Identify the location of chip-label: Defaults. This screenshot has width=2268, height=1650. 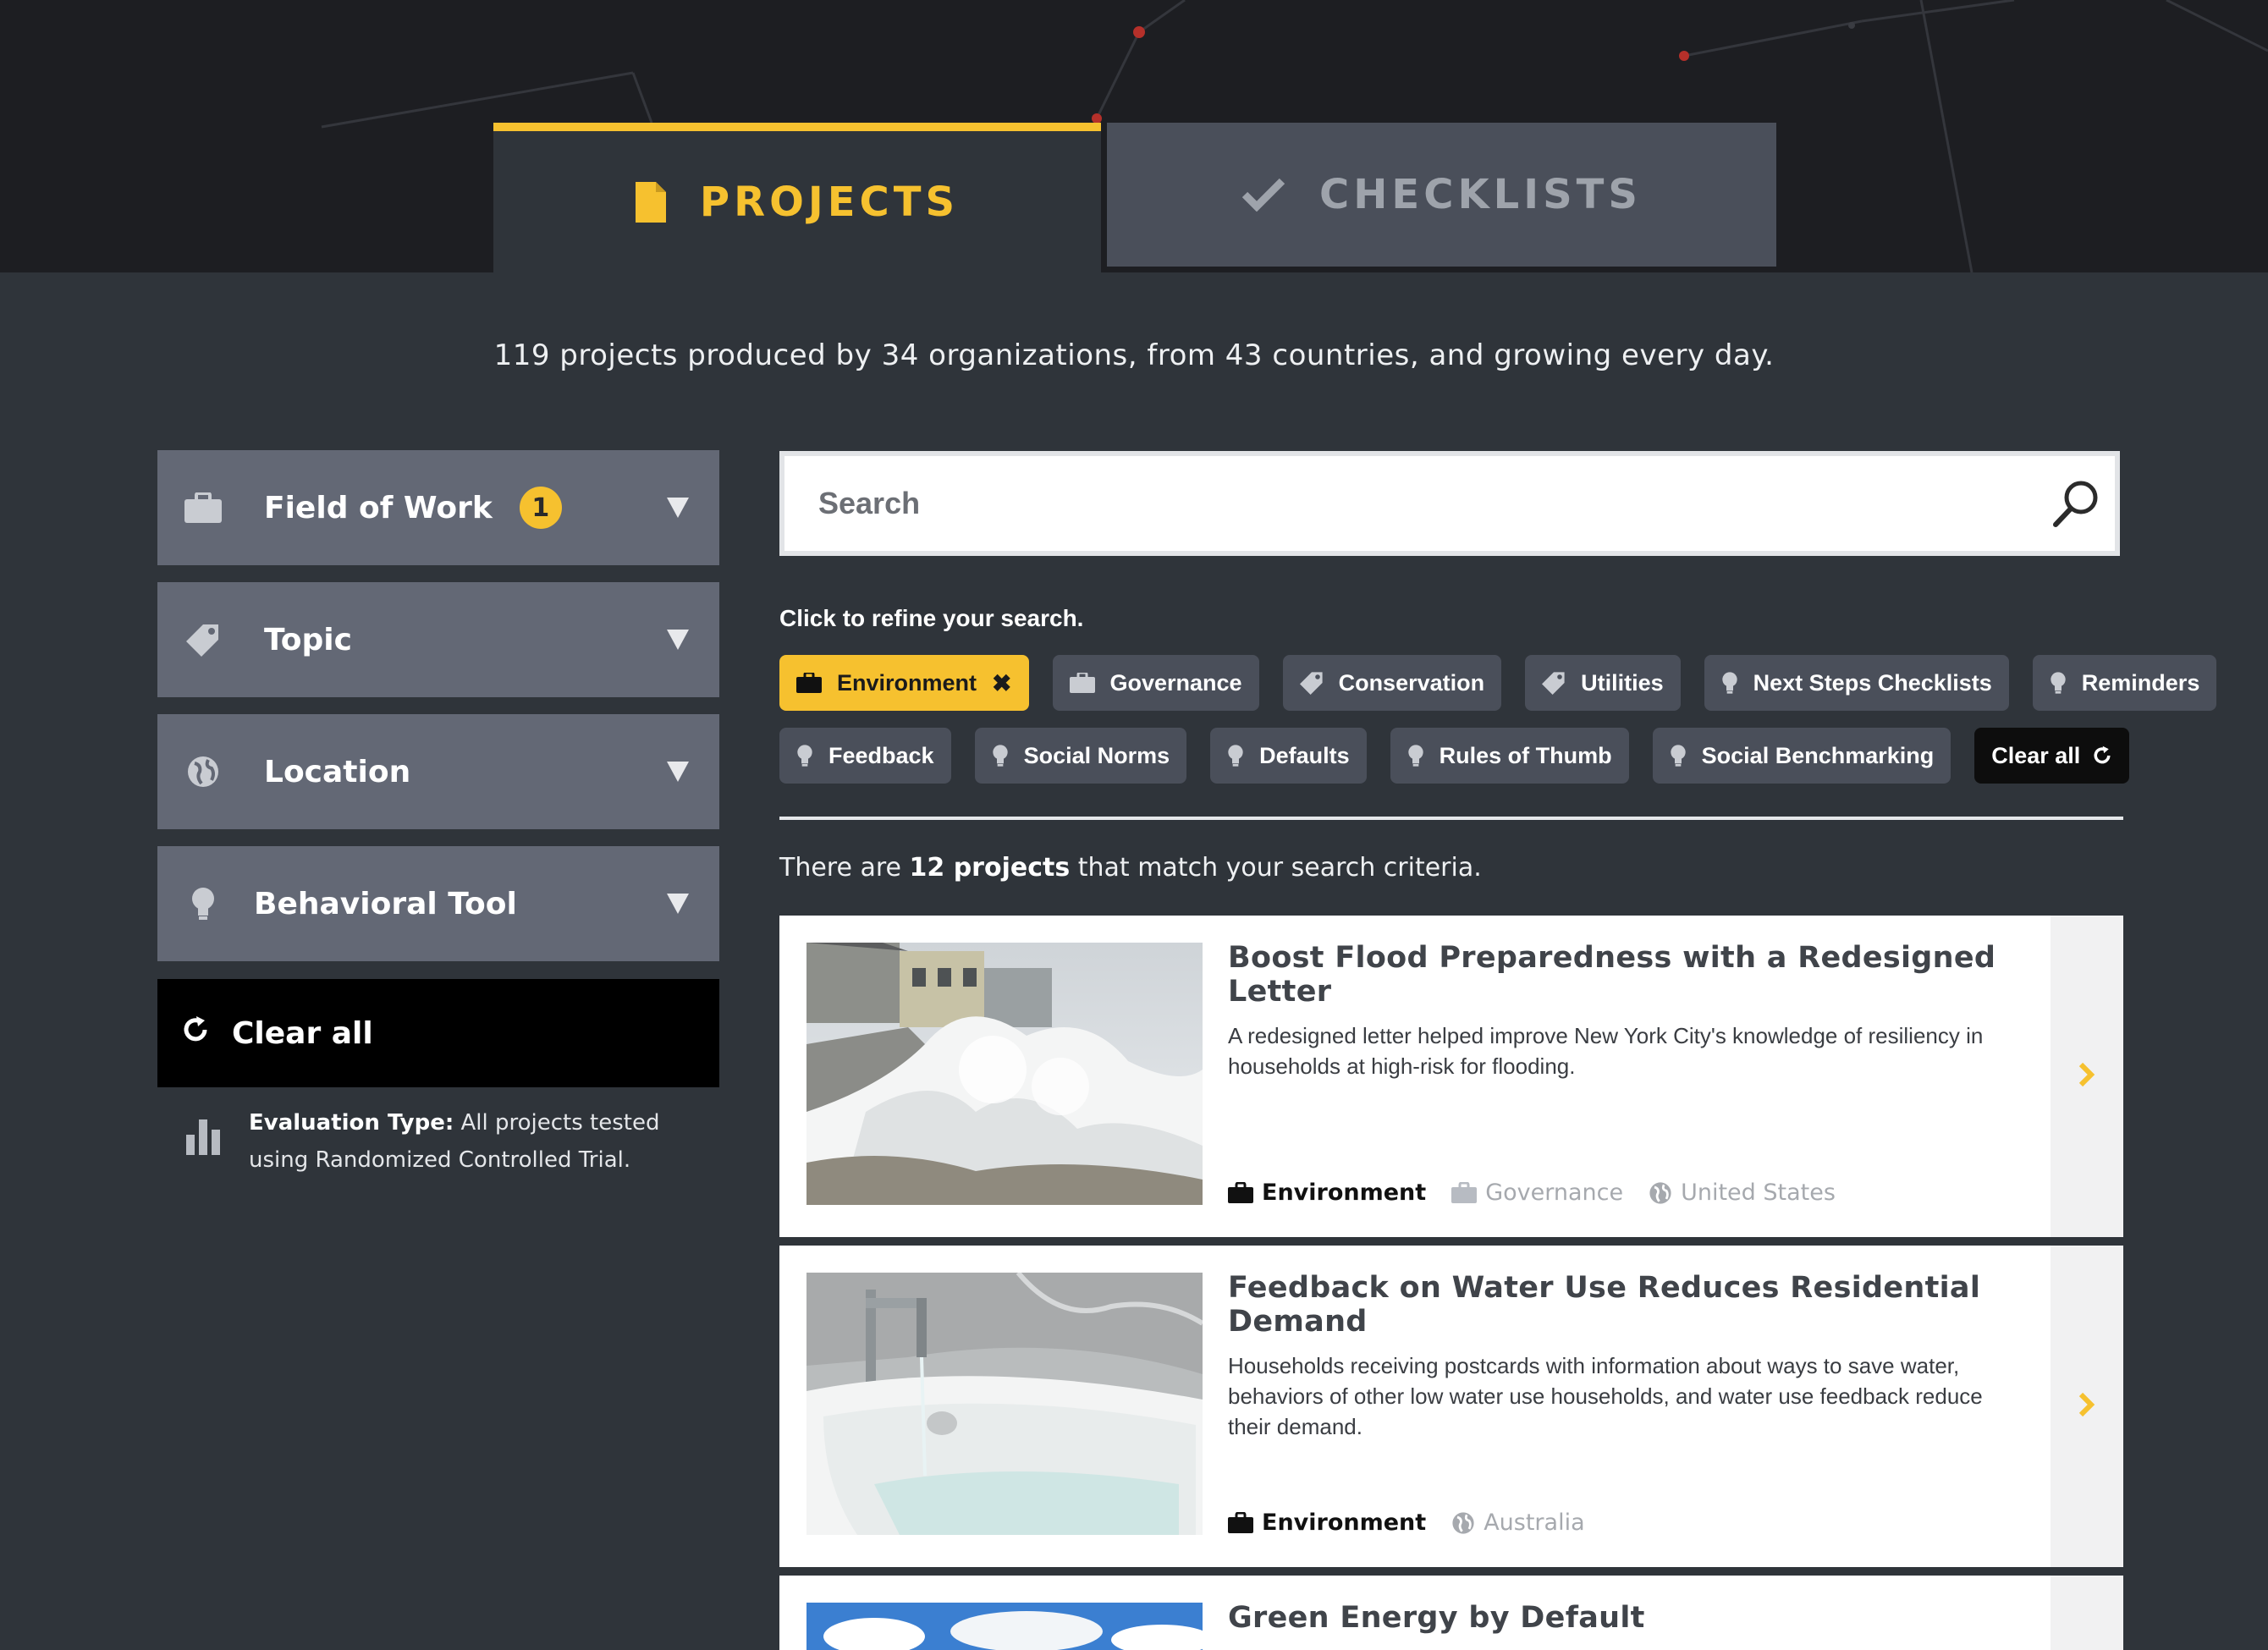
(1304, 755).